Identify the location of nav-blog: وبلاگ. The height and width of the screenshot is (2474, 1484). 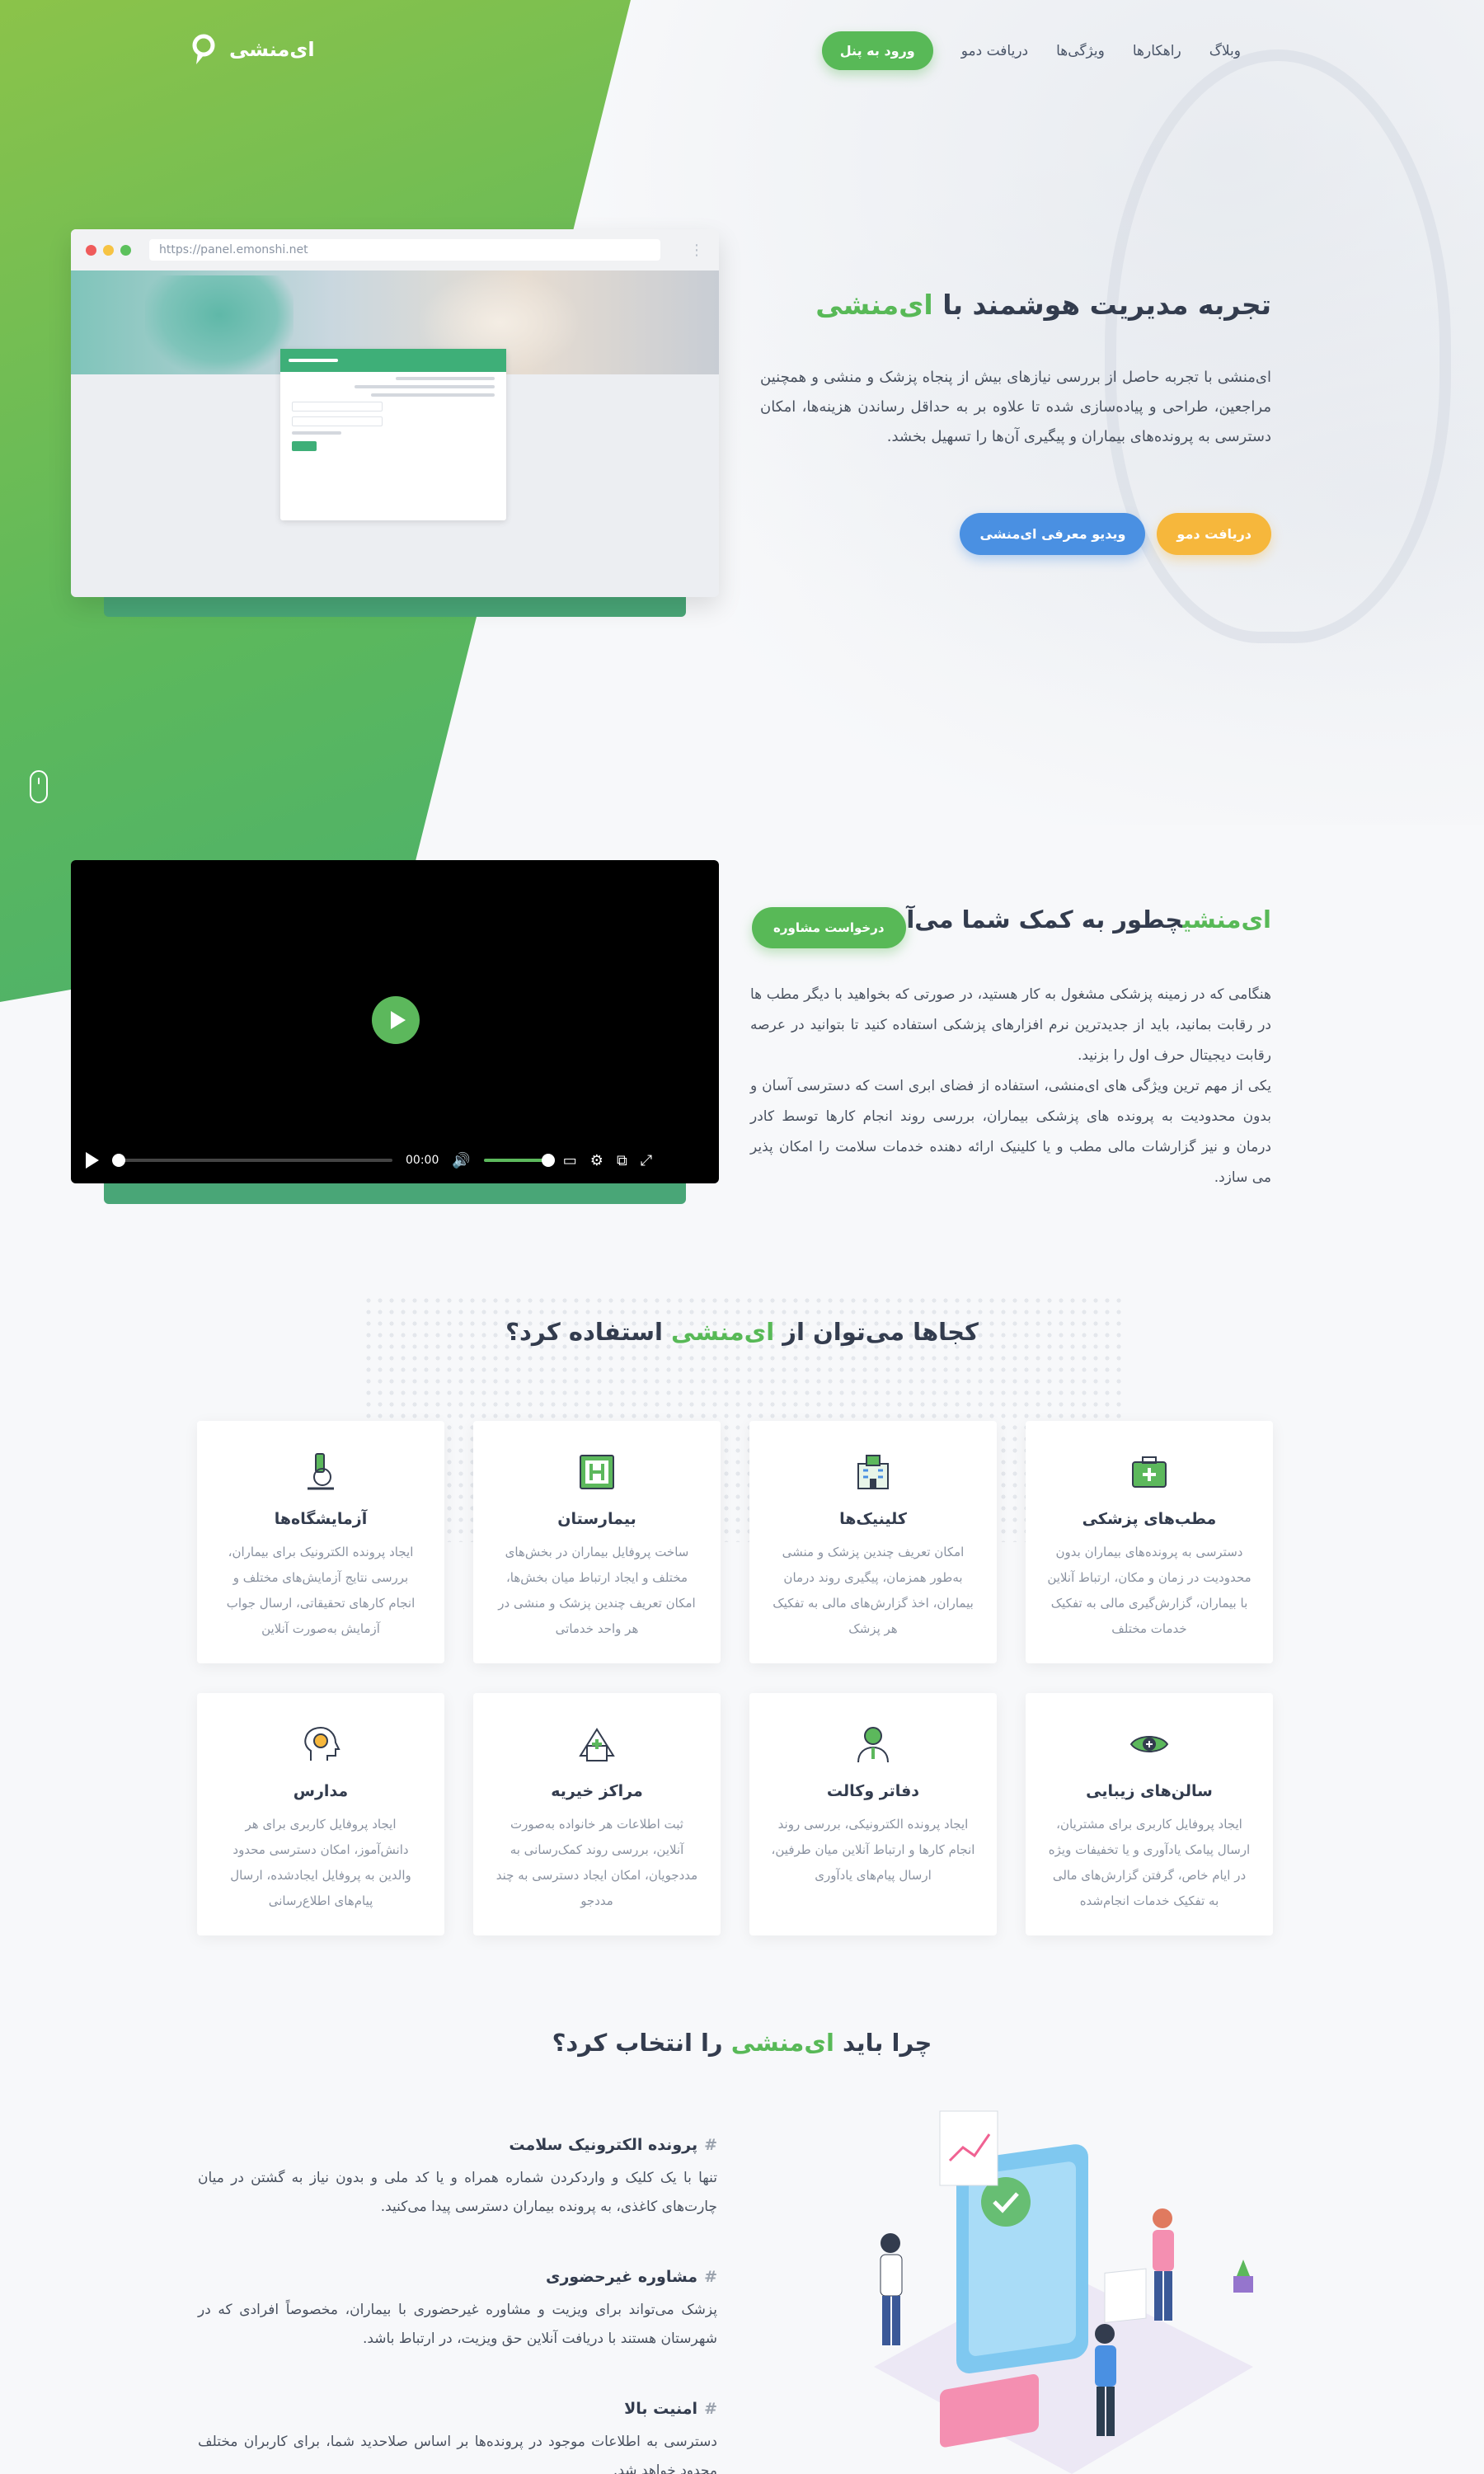
(1225, 51).